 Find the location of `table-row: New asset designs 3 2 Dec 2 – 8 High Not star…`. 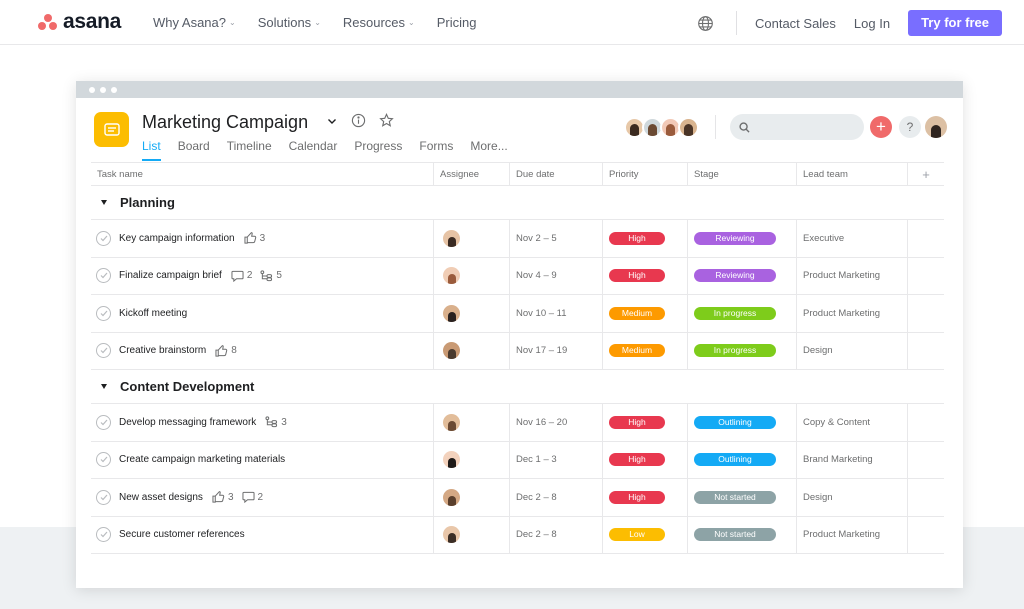

table-row: New asset designs 3 2 Dec 2 – 8 High Not star… is located at coordinates (517, 498).